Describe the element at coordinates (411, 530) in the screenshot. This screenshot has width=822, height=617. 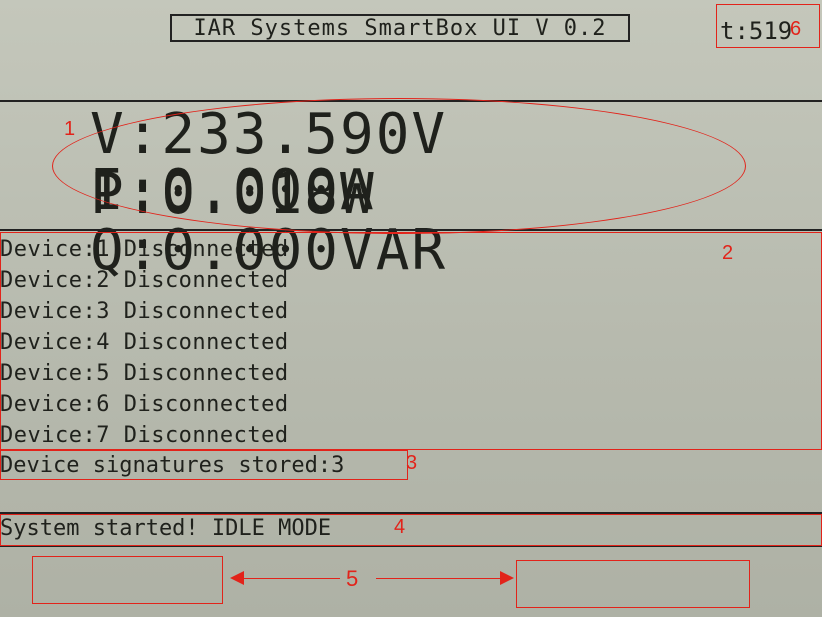
I see `annotation-box-status` at that location.